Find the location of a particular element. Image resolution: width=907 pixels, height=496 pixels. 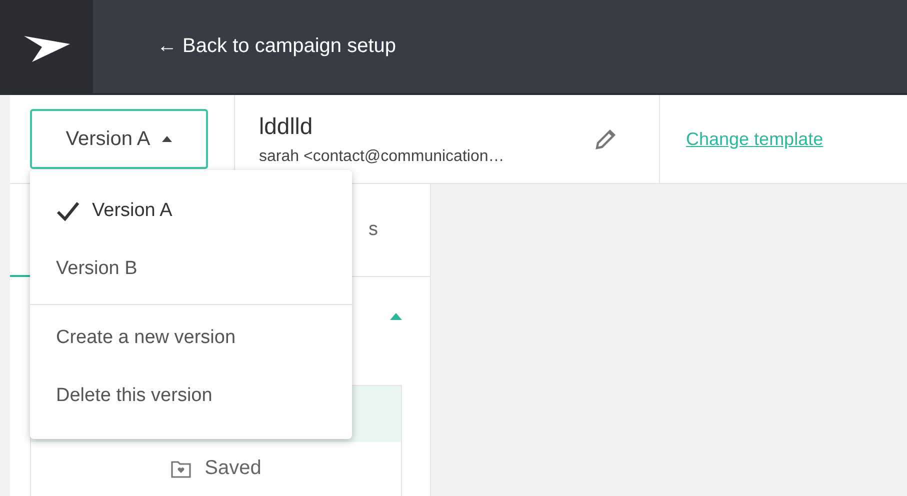

back-link: ← Back to campaign setup is located at coordinates (276, 46).